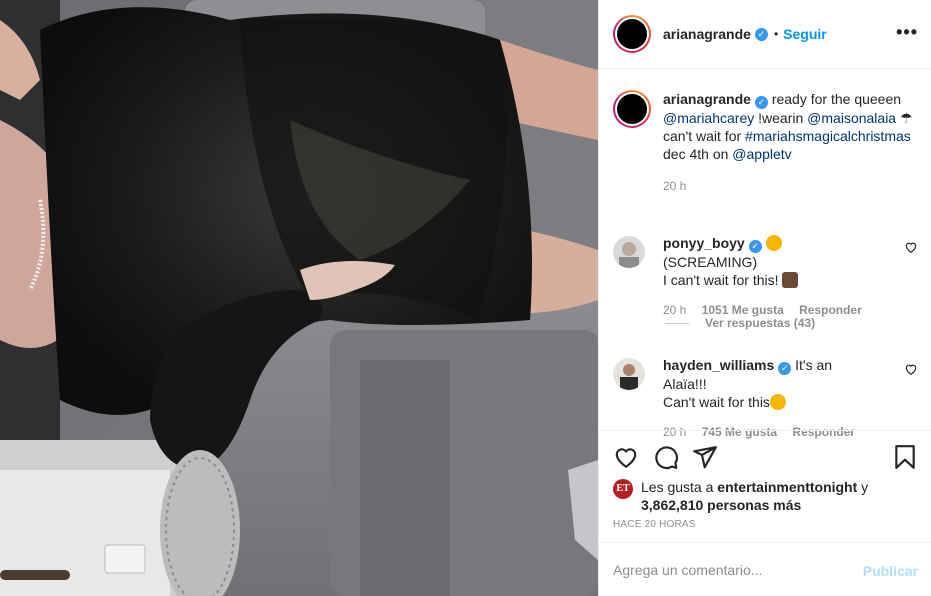  I want to click on comment-composer: Publicar, so click(765, 569).